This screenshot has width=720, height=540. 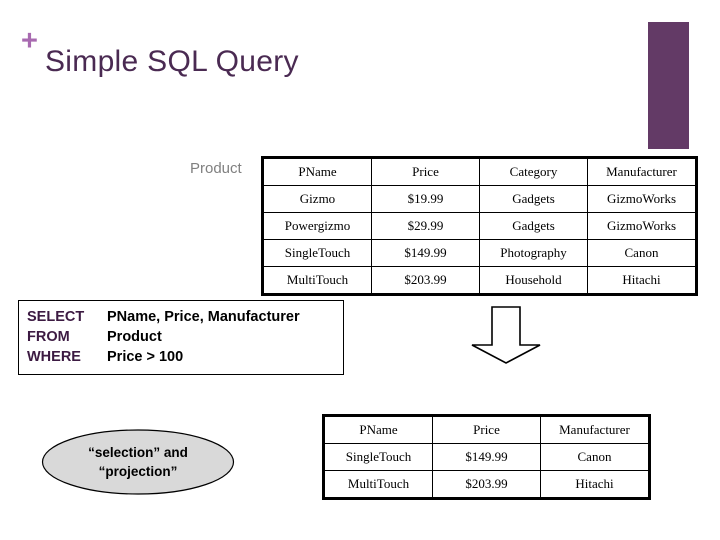 What do you see at coordinates (172, 61) in the screenshot?
I see `page-title: Simple SQL Query` at bounding box center [172, 61].